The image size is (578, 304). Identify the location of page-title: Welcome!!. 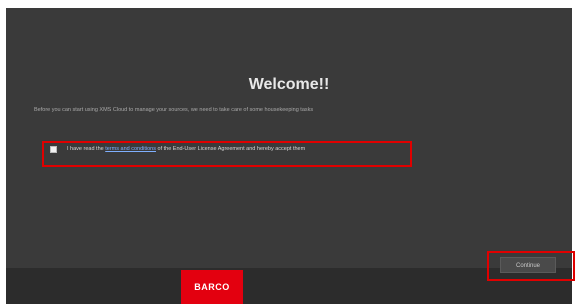
(289, 84).